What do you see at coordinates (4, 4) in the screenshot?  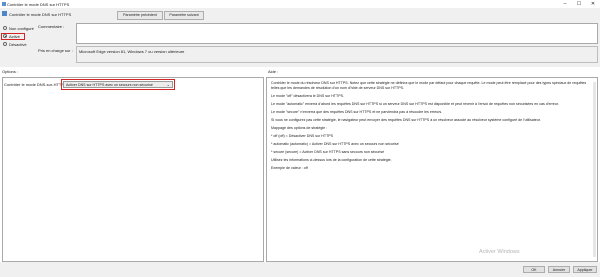 I see `policy-app-icon` at bounding box center [4, 4].